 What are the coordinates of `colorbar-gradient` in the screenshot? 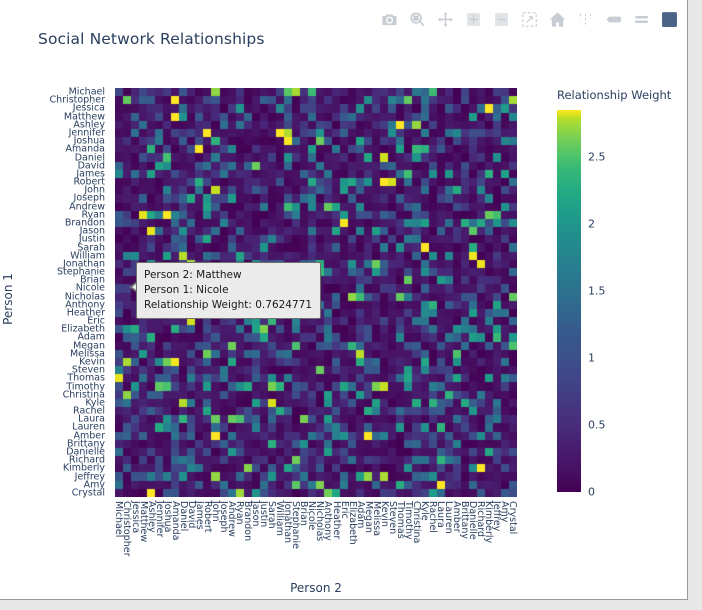 It's located at (569, 301).